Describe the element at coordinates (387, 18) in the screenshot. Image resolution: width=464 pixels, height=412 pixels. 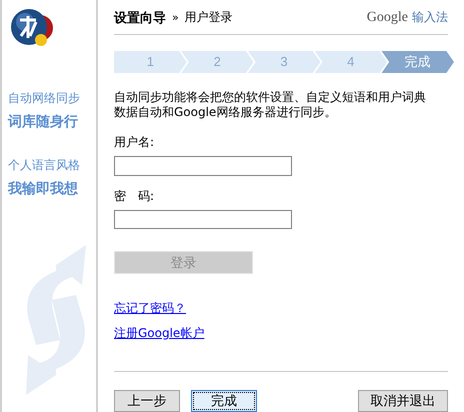
I see `brand-name: Google` at that location.